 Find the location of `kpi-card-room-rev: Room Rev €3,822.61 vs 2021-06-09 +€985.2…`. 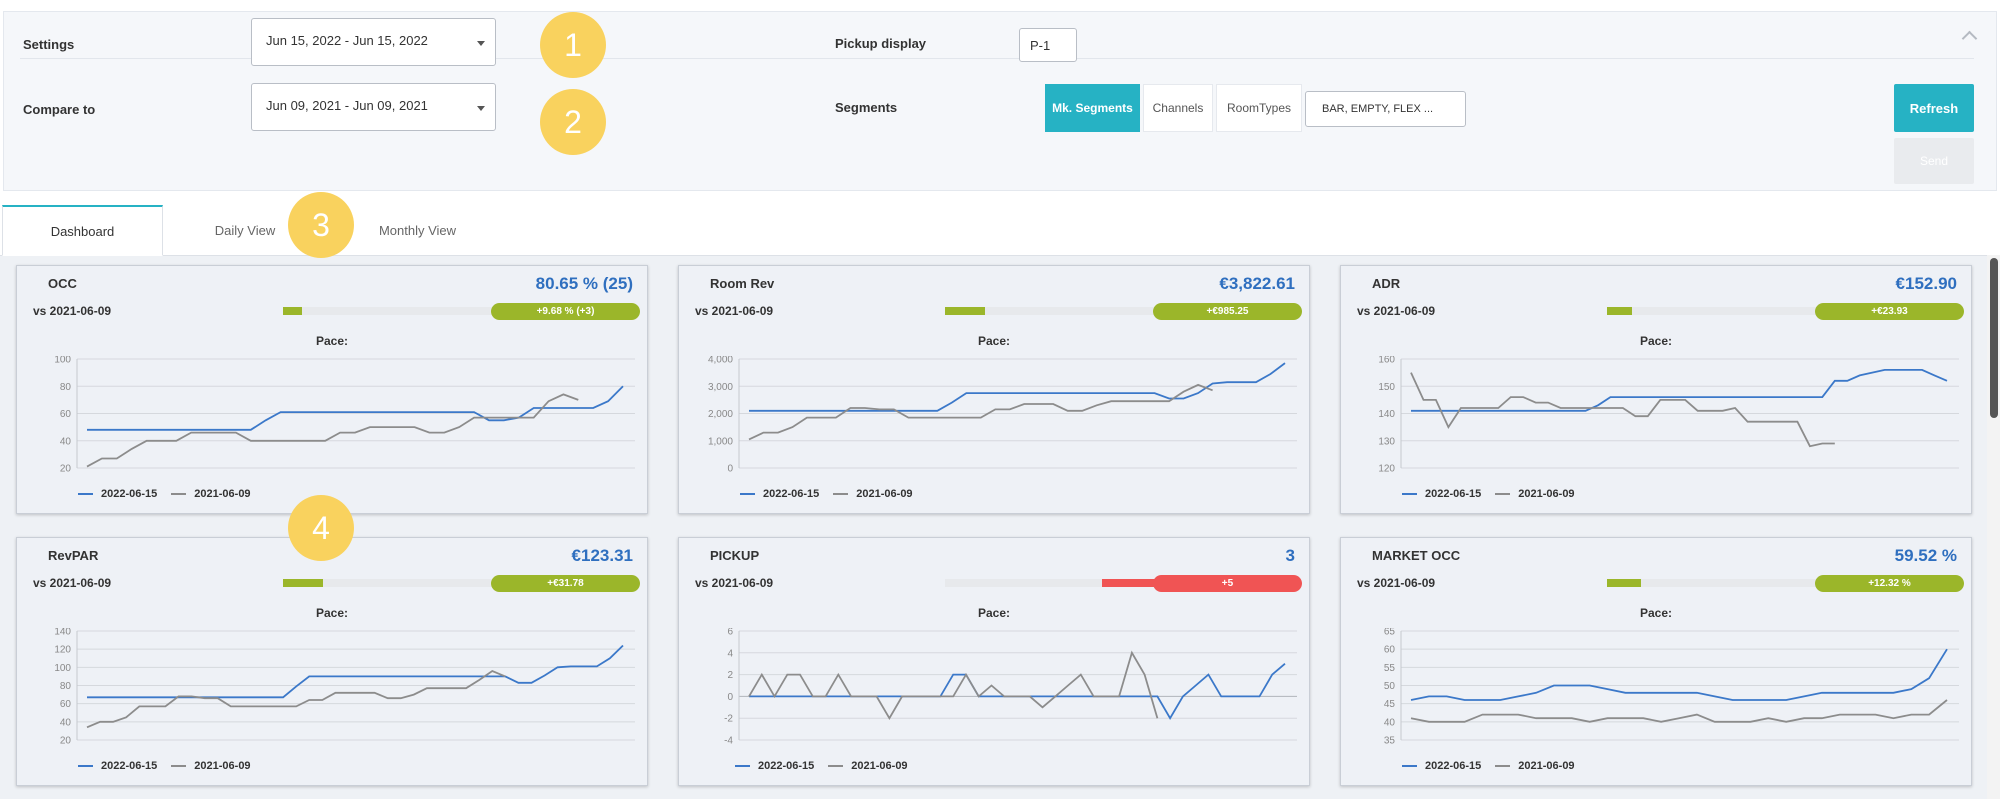

kpi-card-room-rev: Room Rev €3,822.61 vs 2021-06-09 +€985.2… is located at coordinates (994, 389).